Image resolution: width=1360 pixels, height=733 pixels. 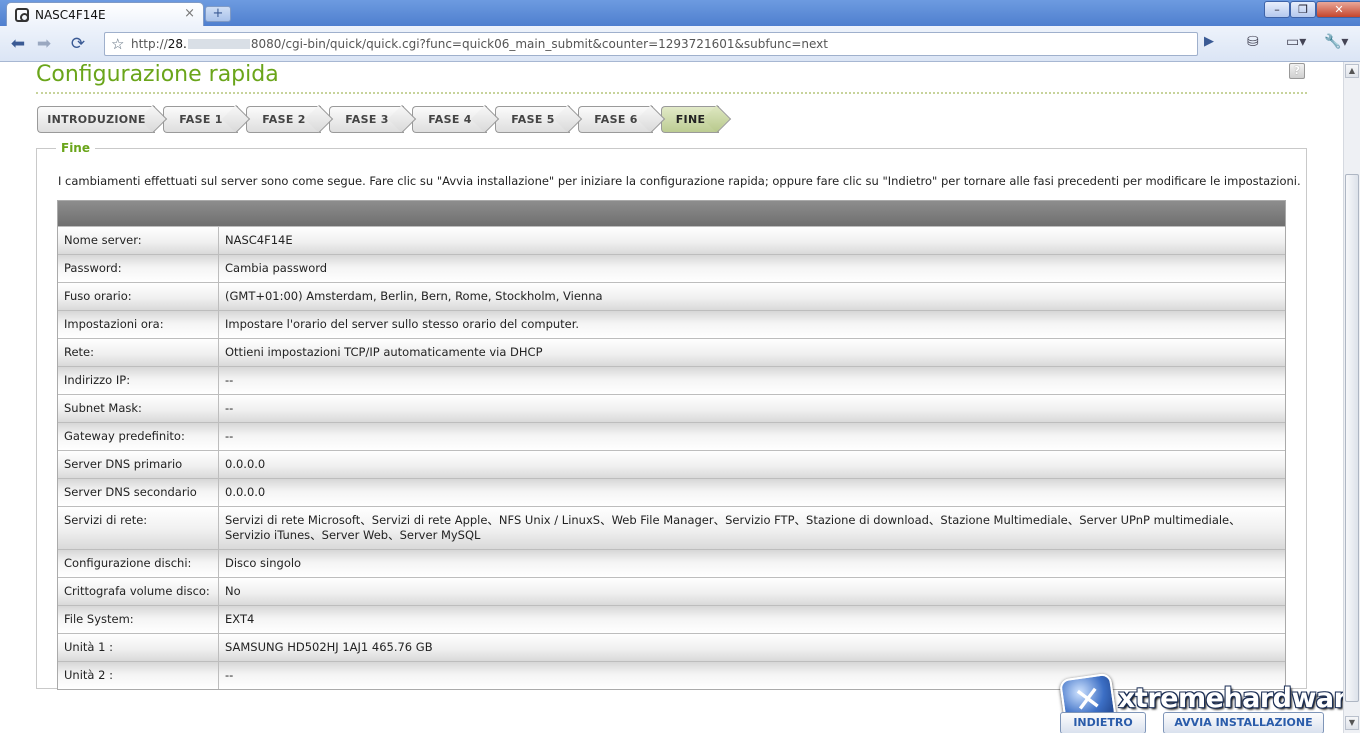 I want to click on row-label: Gateway predefinito:, so click(x=138, y=436).